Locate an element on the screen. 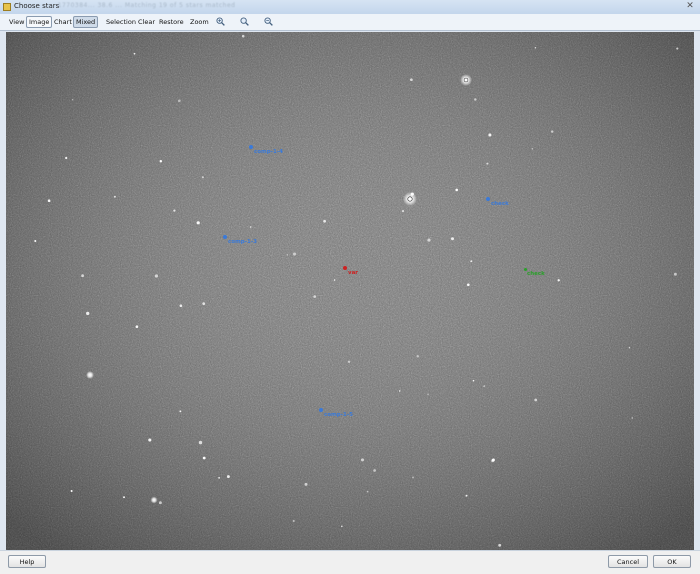  help-button: Help is located at coordinates (27, 561).